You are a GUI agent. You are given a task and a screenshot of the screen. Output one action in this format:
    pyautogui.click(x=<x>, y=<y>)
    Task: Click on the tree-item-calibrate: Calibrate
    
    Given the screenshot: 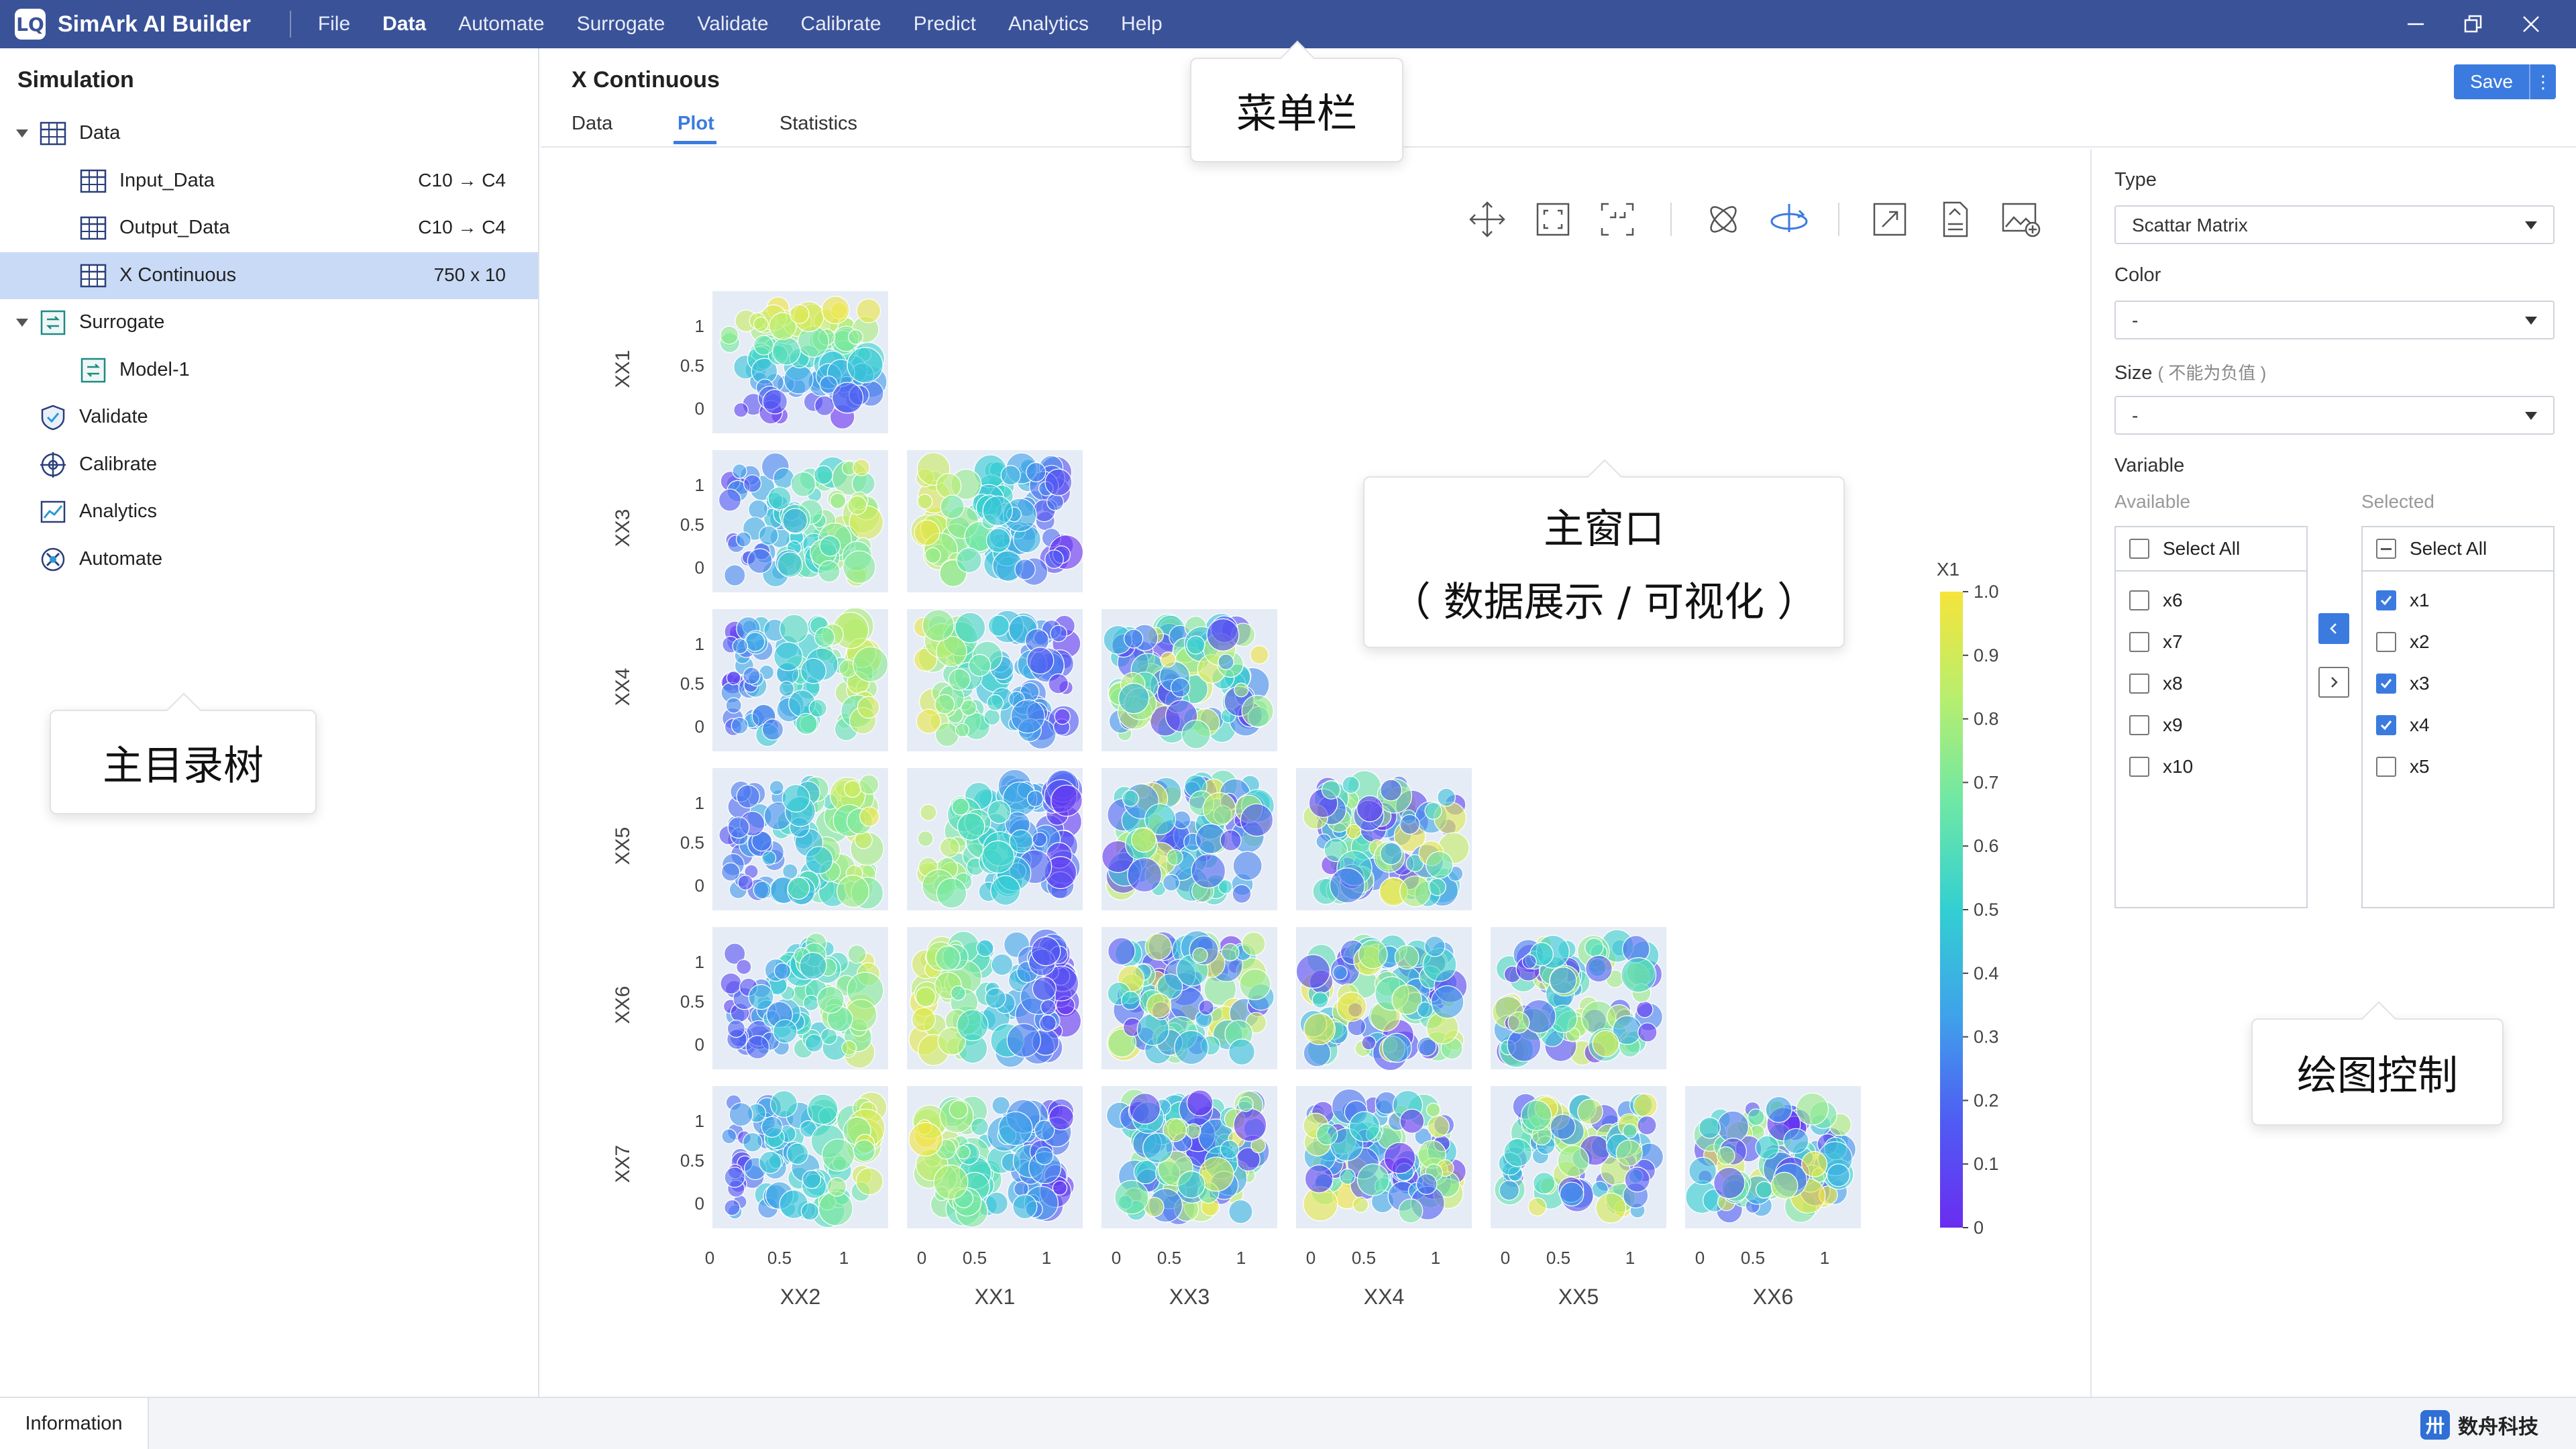 What is the action you would take?
    pyautogui.click(x=269, y=464)
    